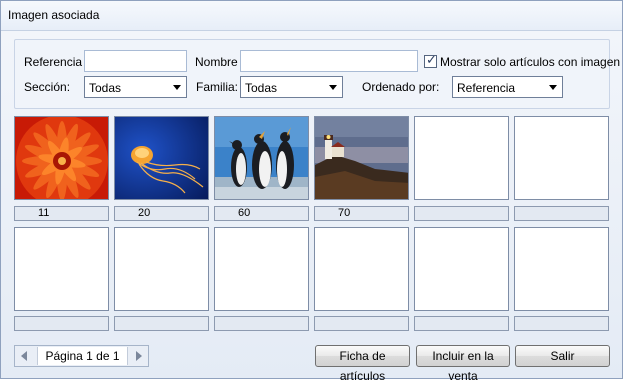 This screenshot has width=623, height=386. Describe the element at coordinates (311, 16) in the screenshot. I see `title-bar: Imagen asociada` at that location.